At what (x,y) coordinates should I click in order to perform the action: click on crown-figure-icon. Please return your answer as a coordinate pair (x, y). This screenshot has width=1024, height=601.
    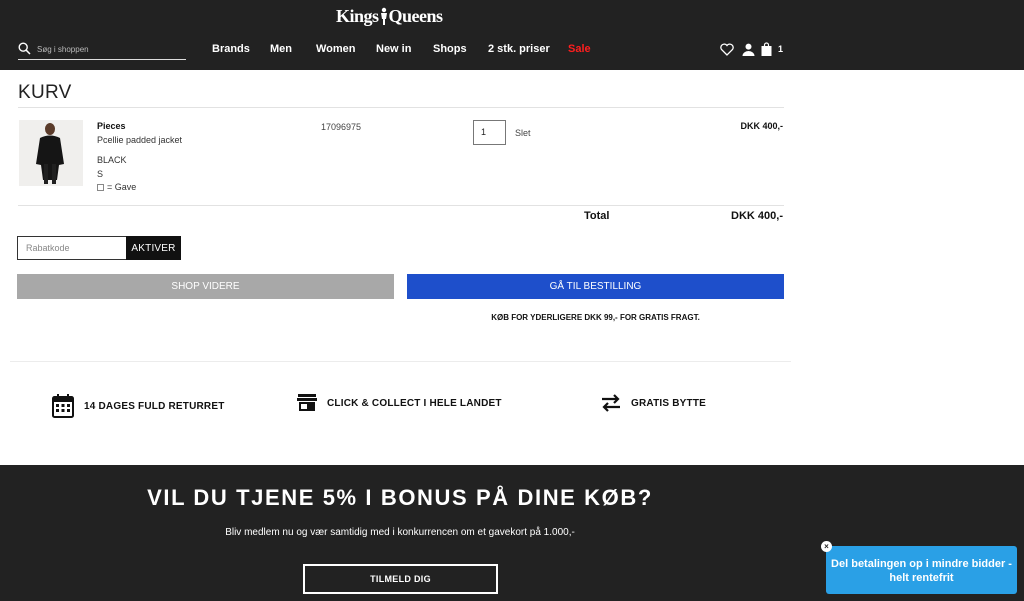
    Looking at the image, I should click on (383, 16).